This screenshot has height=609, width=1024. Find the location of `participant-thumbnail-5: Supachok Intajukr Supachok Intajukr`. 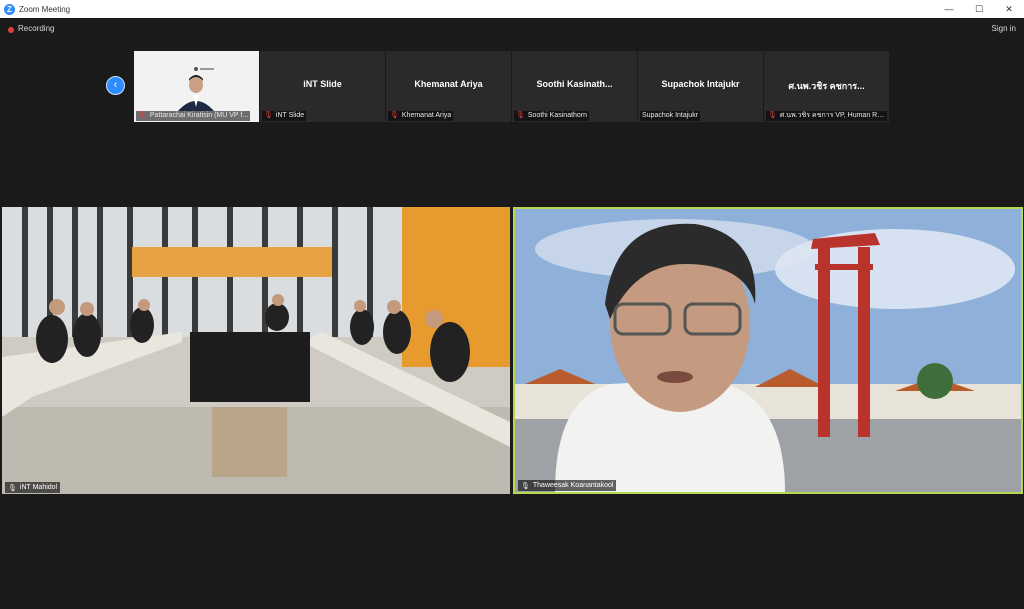

participant-thumbnail-5: Supachok Intajukr Supachok Intajukr is located at coordinates (700, 86).